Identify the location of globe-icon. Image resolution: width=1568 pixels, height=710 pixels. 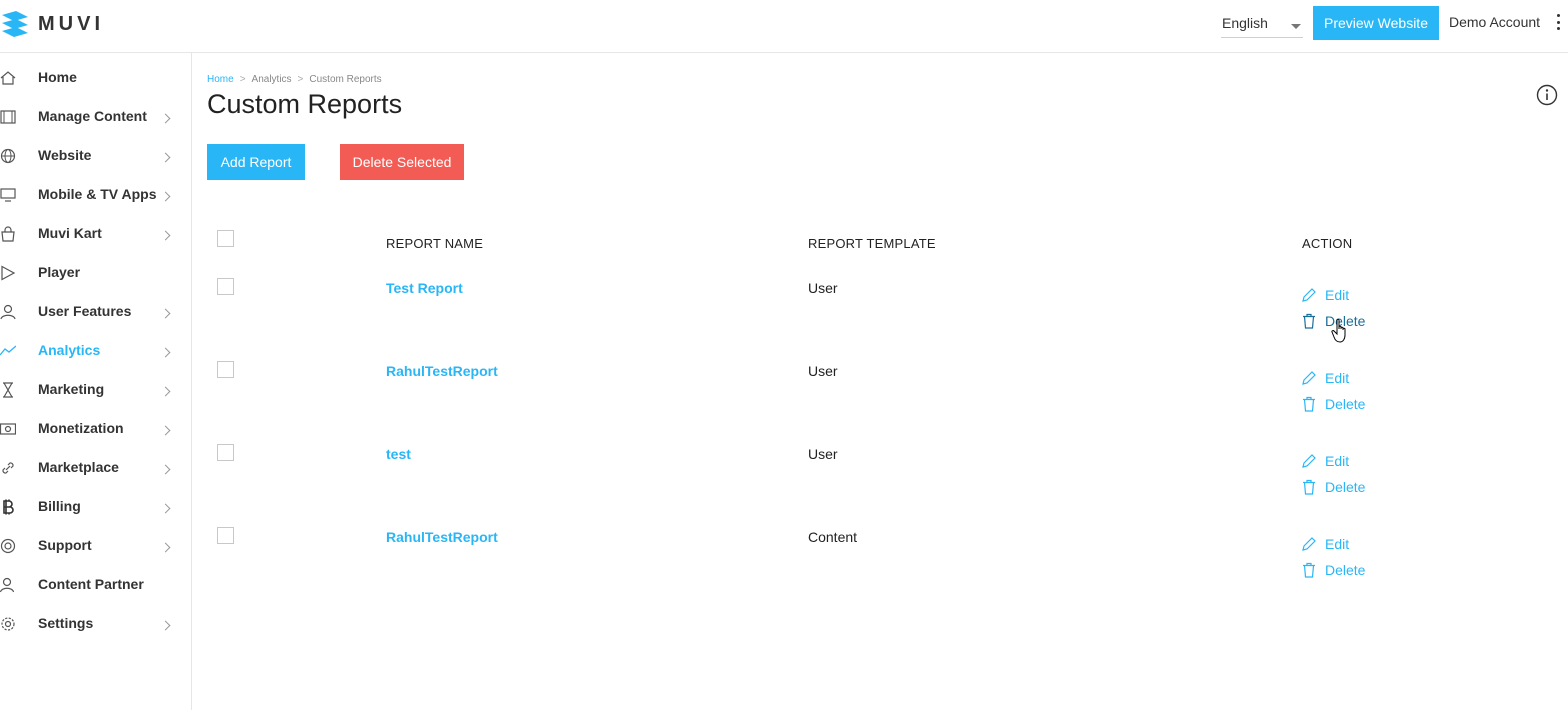
(8, 156).